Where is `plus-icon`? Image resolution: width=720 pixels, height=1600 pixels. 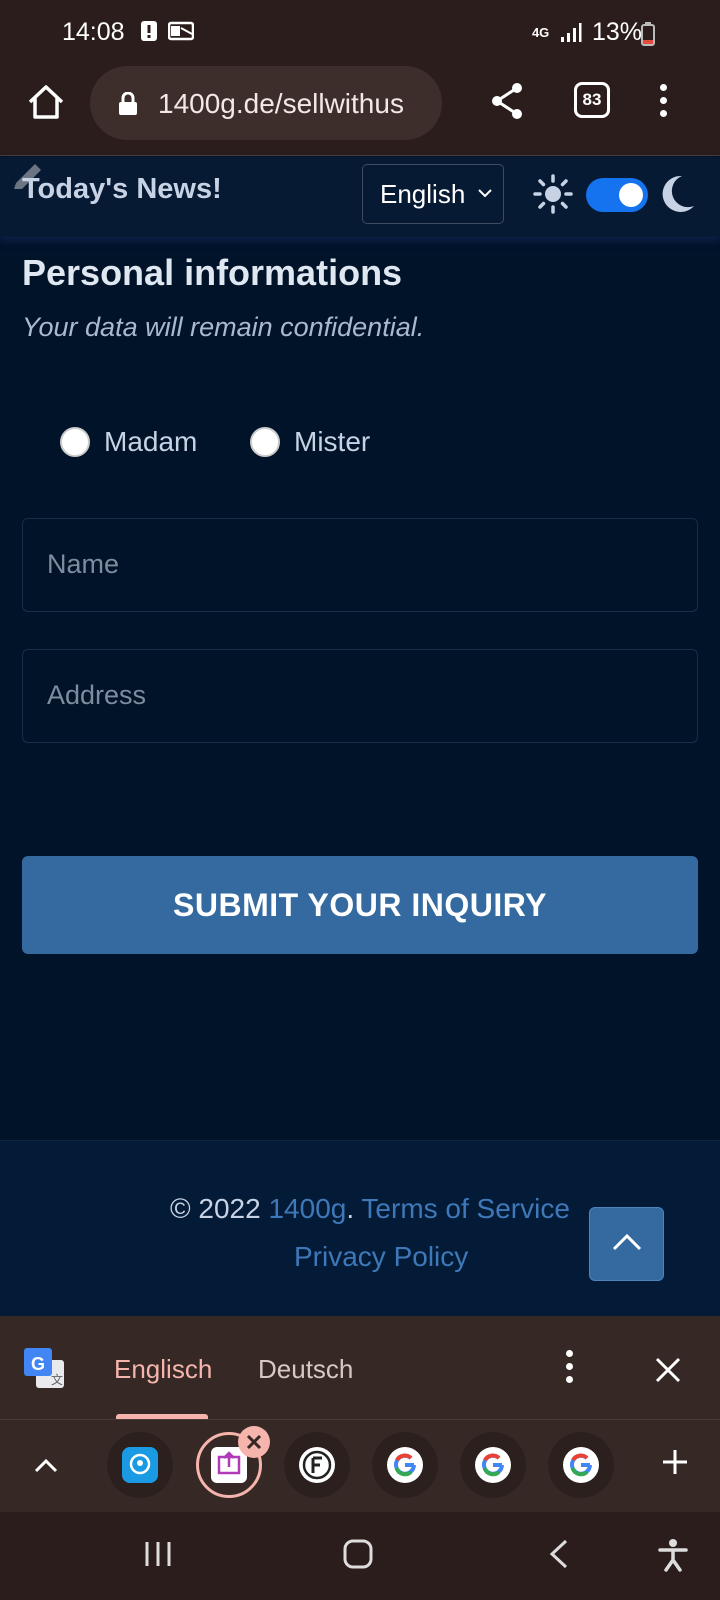
plus-icon is located at coordinates (675, 1462).